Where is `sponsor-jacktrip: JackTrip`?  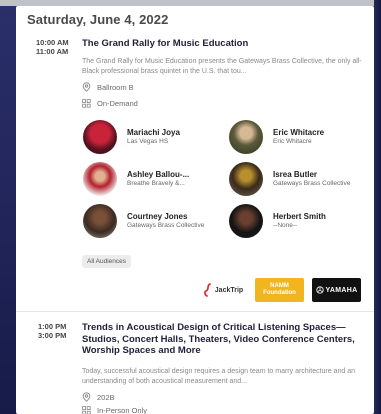 sponsor-jacktrip: JackTrip is located at coordinates (223, 290).